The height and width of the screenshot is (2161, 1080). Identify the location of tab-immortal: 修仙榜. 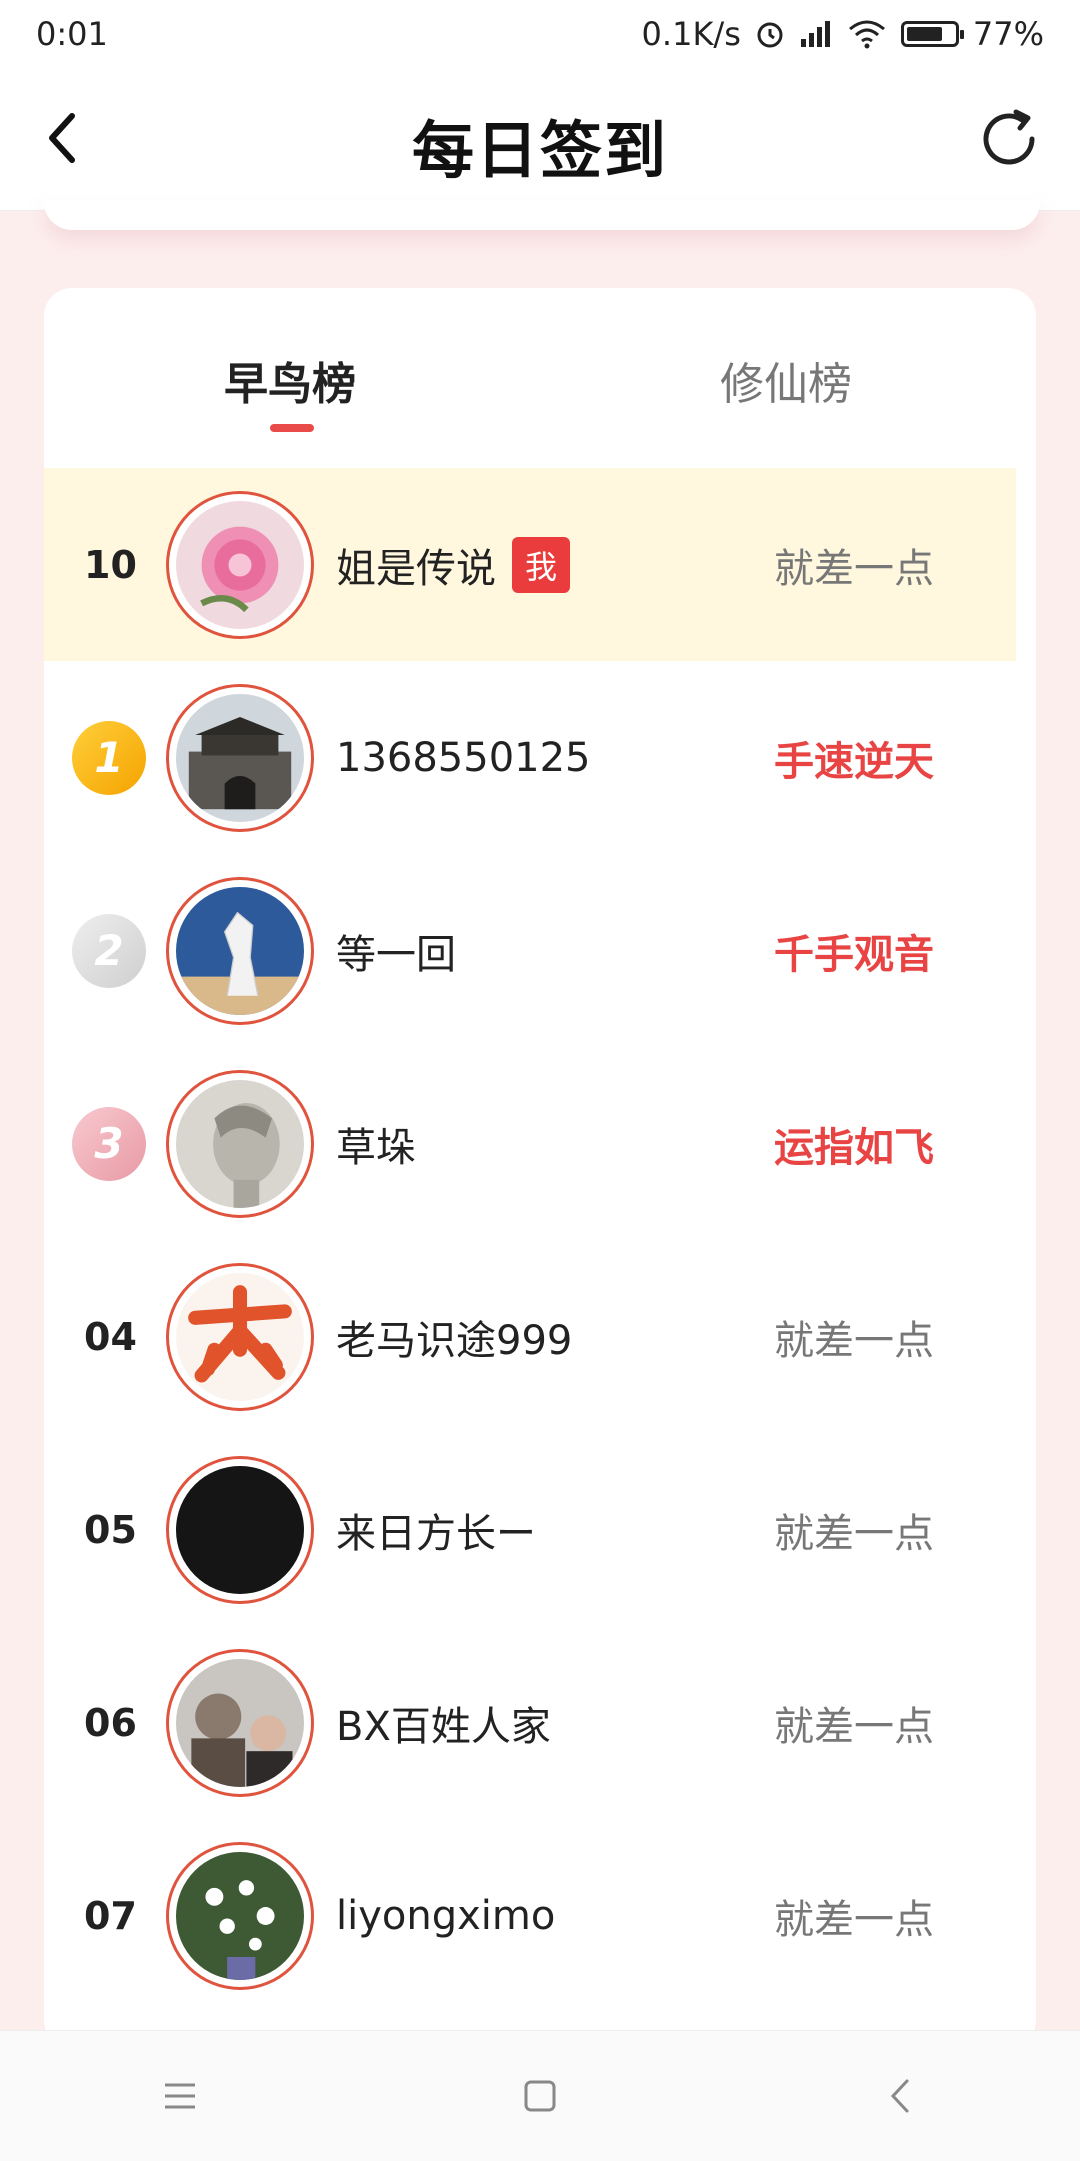
(786, 380).